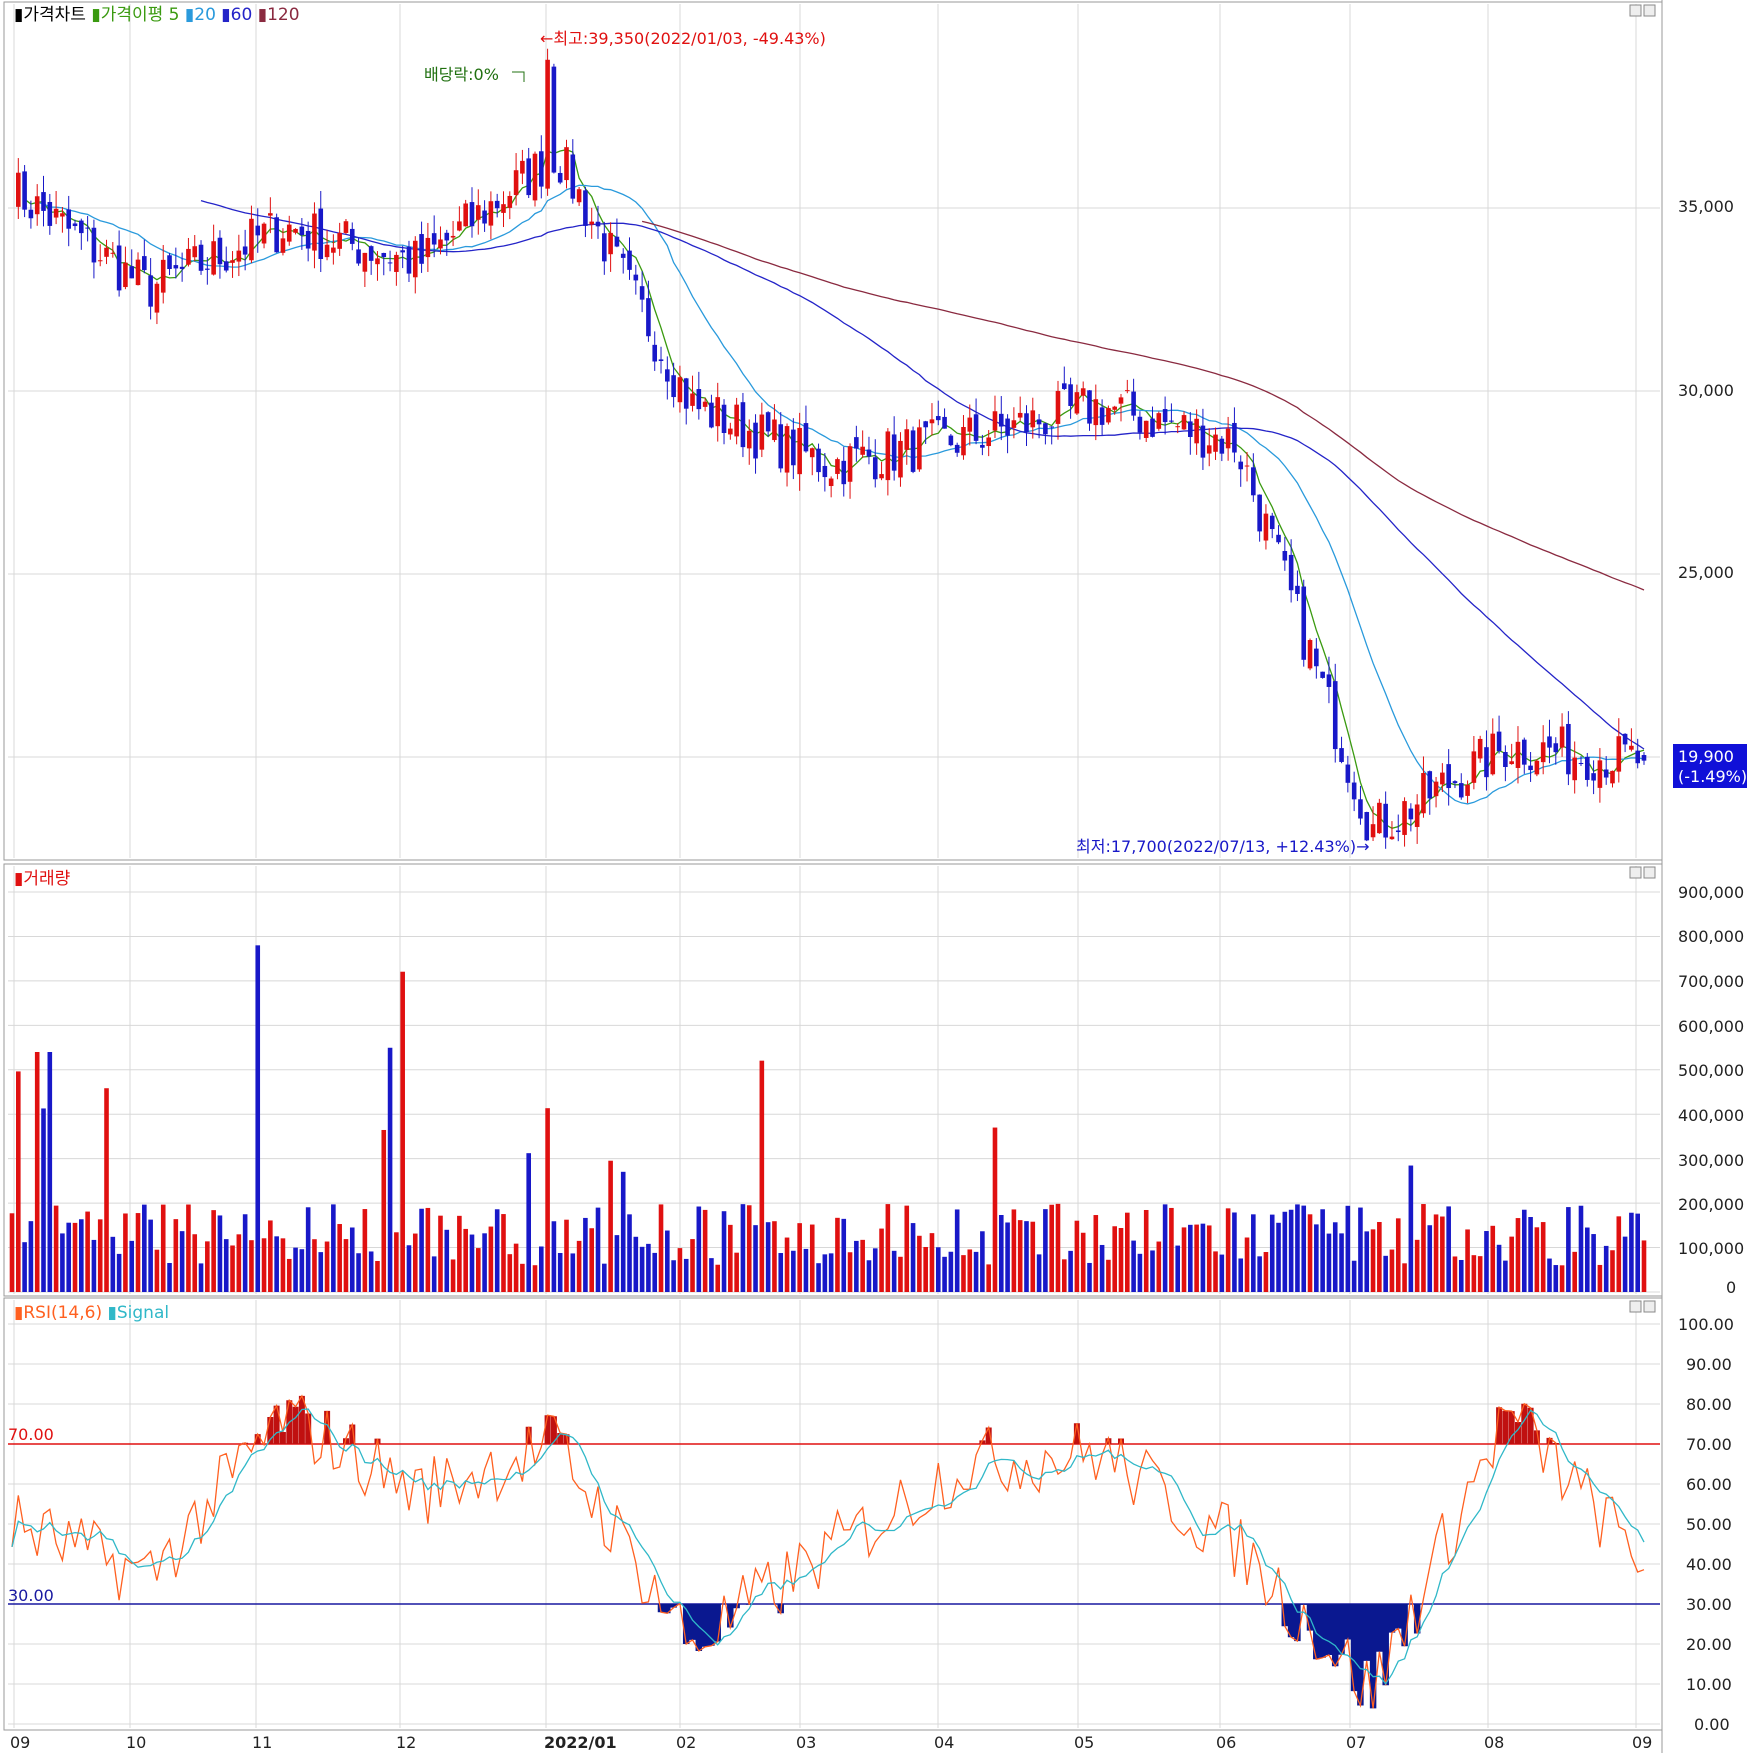  I want to click on rsi-ytick: 100.00, so click(1706, 1324).